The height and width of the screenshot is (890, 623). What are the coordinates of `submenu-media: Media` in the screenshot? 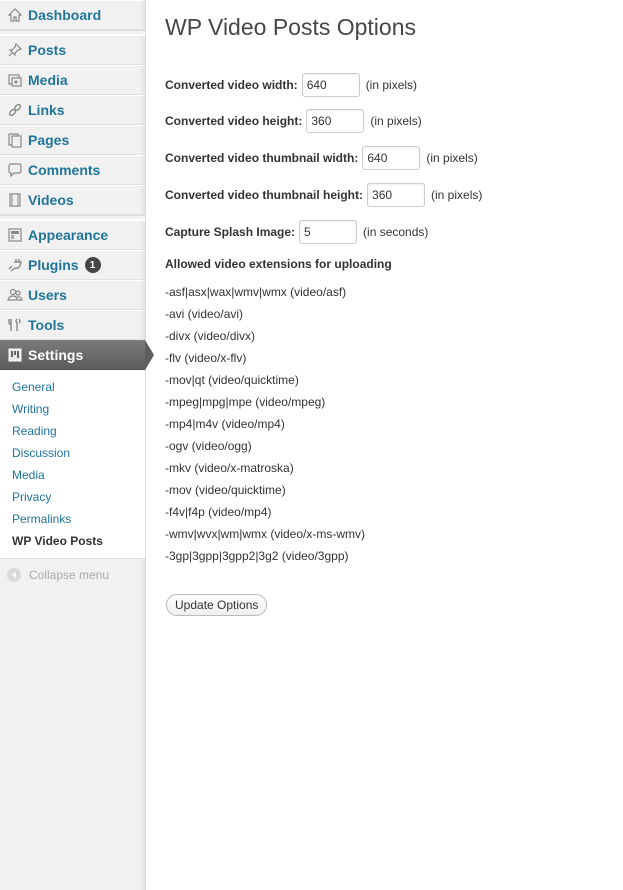 It's located at (72, 475).